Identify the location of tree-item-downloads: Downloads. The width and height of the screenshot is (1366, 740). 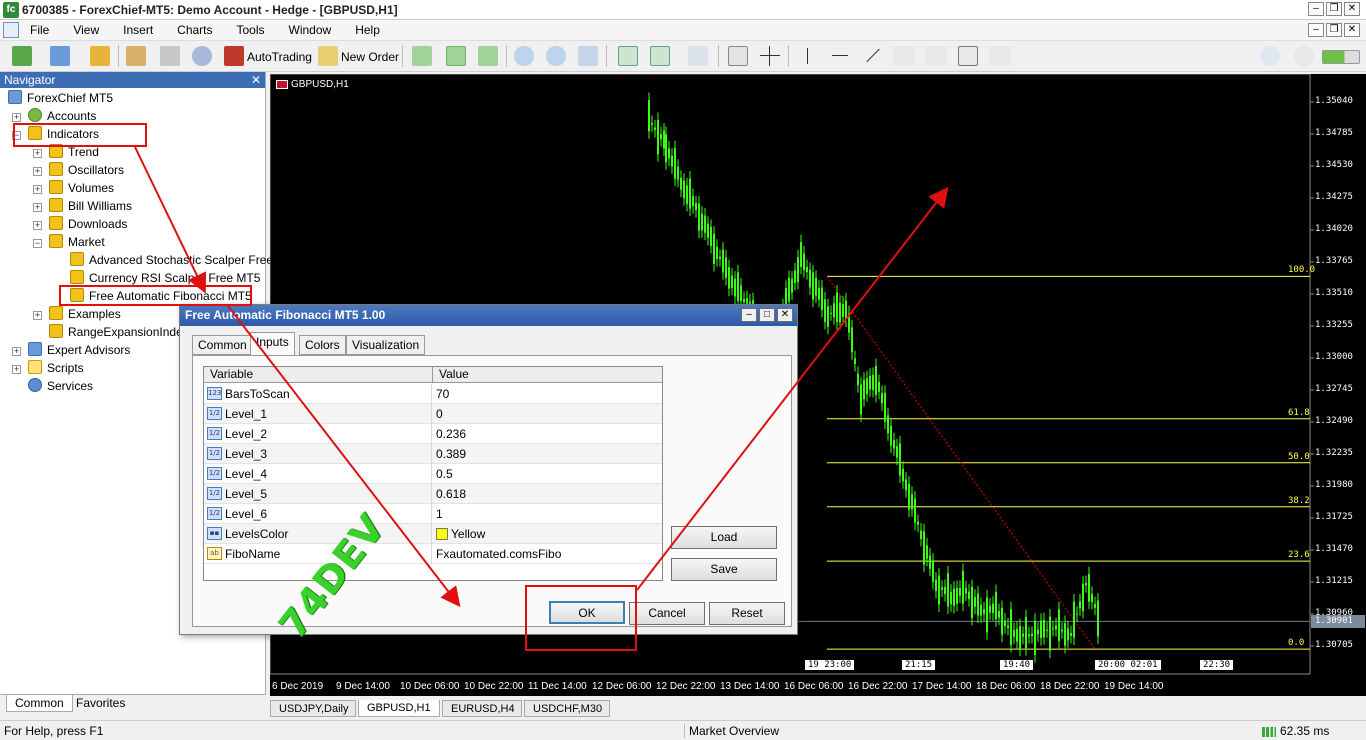
(88, 224).